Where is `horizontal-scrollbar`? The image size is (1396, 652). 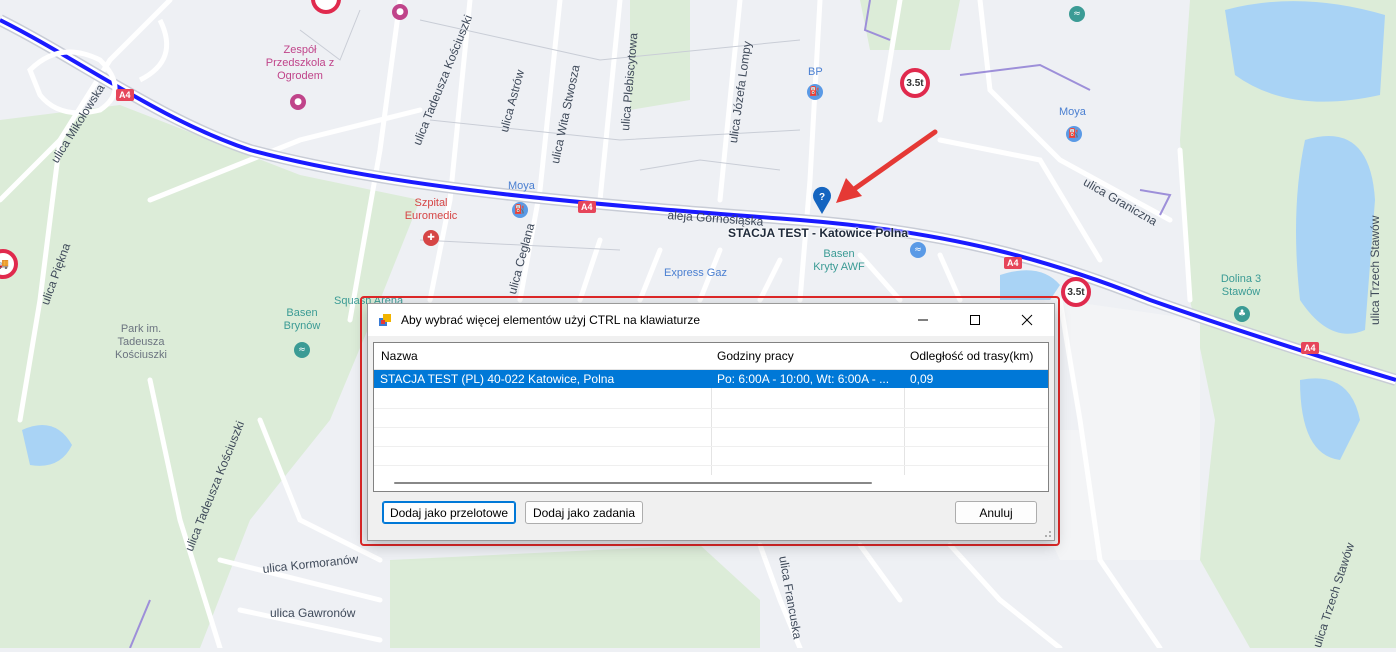
horizontal-scrollbar is located at coordinates (711, 483).